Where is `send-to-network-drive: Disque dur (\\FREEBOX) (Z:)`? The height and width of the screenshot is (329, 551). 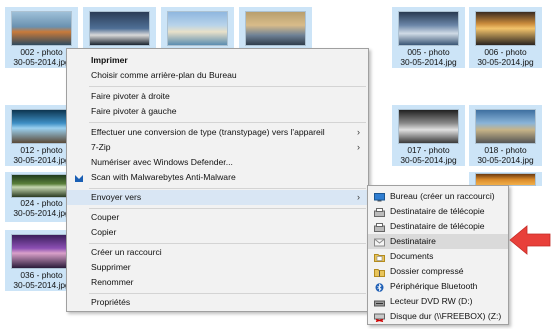 send-to-network-drive: Disque dur (\\FREEBOX) (Z:) is located at coordinates (438, 316).